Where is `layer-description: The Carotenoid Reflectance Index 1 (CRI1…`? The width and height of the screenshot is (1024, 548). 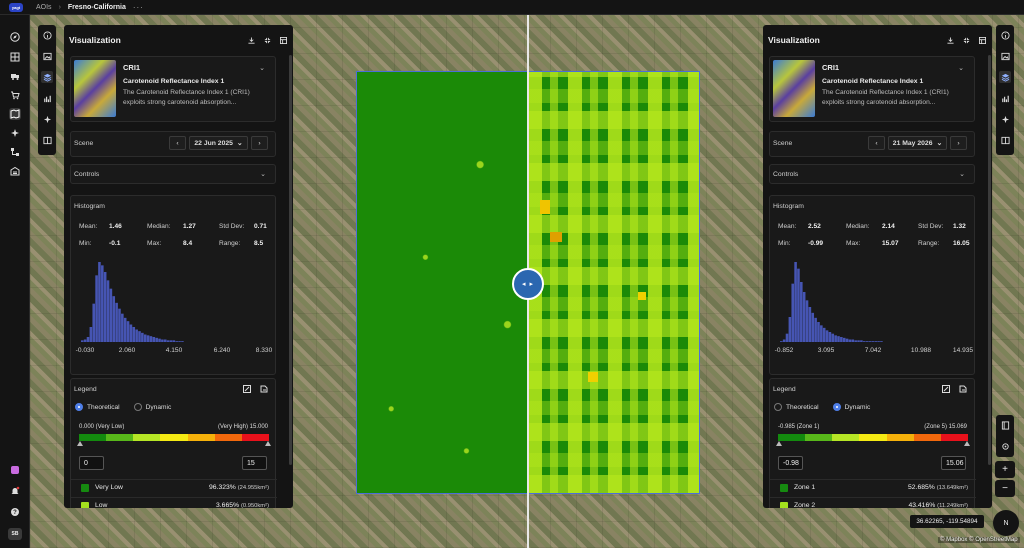
layer-description: The Carotenoid Reflectance Index 1 (CRI1… is located at coordinates (186, 97).